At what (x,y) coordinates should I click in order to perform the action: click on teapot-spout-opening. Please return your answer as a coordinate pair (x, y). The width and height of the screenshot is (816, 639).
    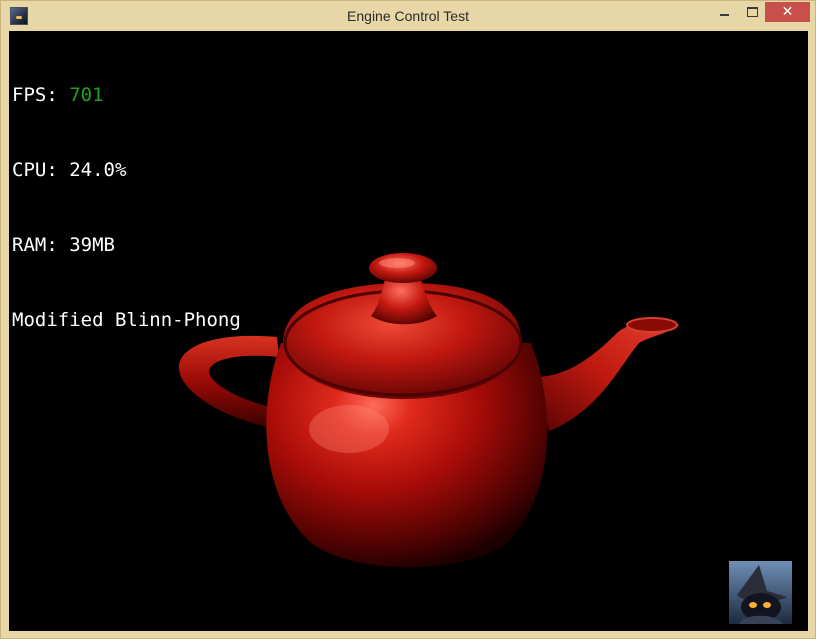
    Looking at the image, I should click on (652, 325).